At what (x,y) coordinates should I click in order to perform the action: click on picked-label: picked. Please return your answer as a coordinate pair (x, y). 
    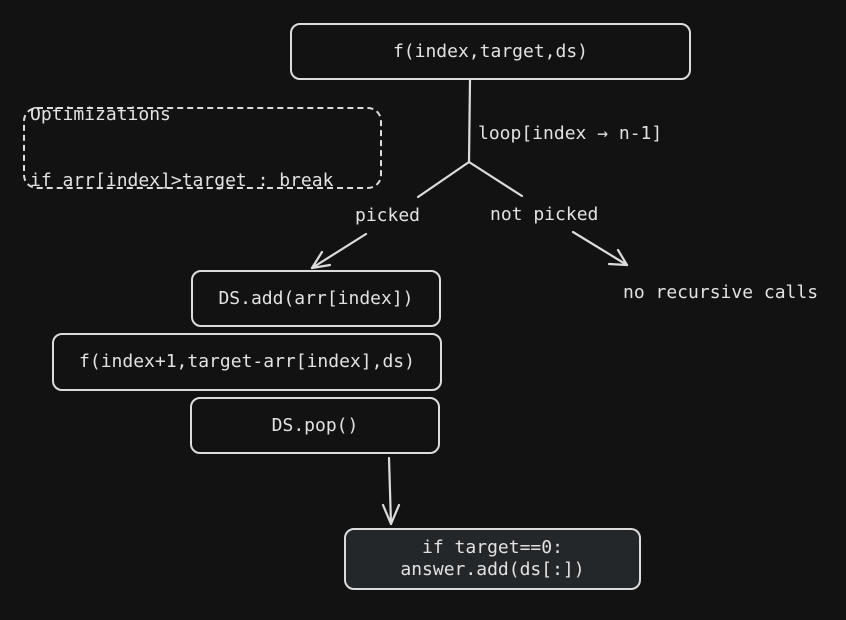
    Looking at the image, I should click on (388, 215).